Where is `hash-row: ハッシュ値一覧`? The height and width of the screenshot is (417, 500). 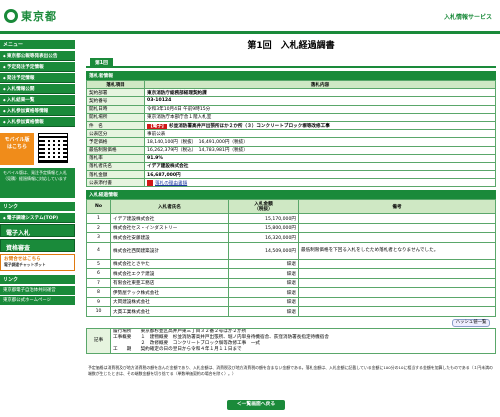
hash-row: ハッシュ値一覧 is located at coordinates (291, 322).